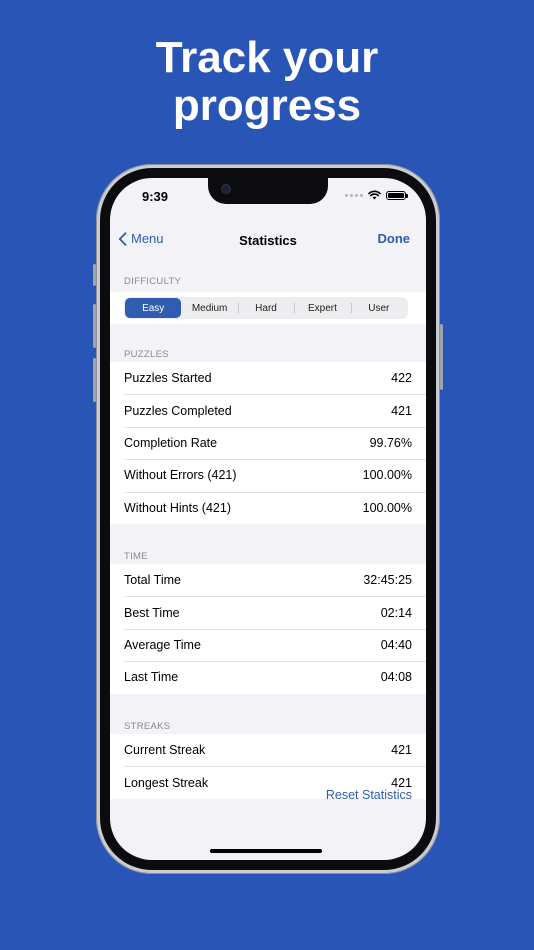 This screenshot has width=534, height=950. What do you see at coordinates (268, 507) in the screenshot?
I see `stat-row-without-hints: Without Hints (421) 100.00%` at bounding box center [268, 507].